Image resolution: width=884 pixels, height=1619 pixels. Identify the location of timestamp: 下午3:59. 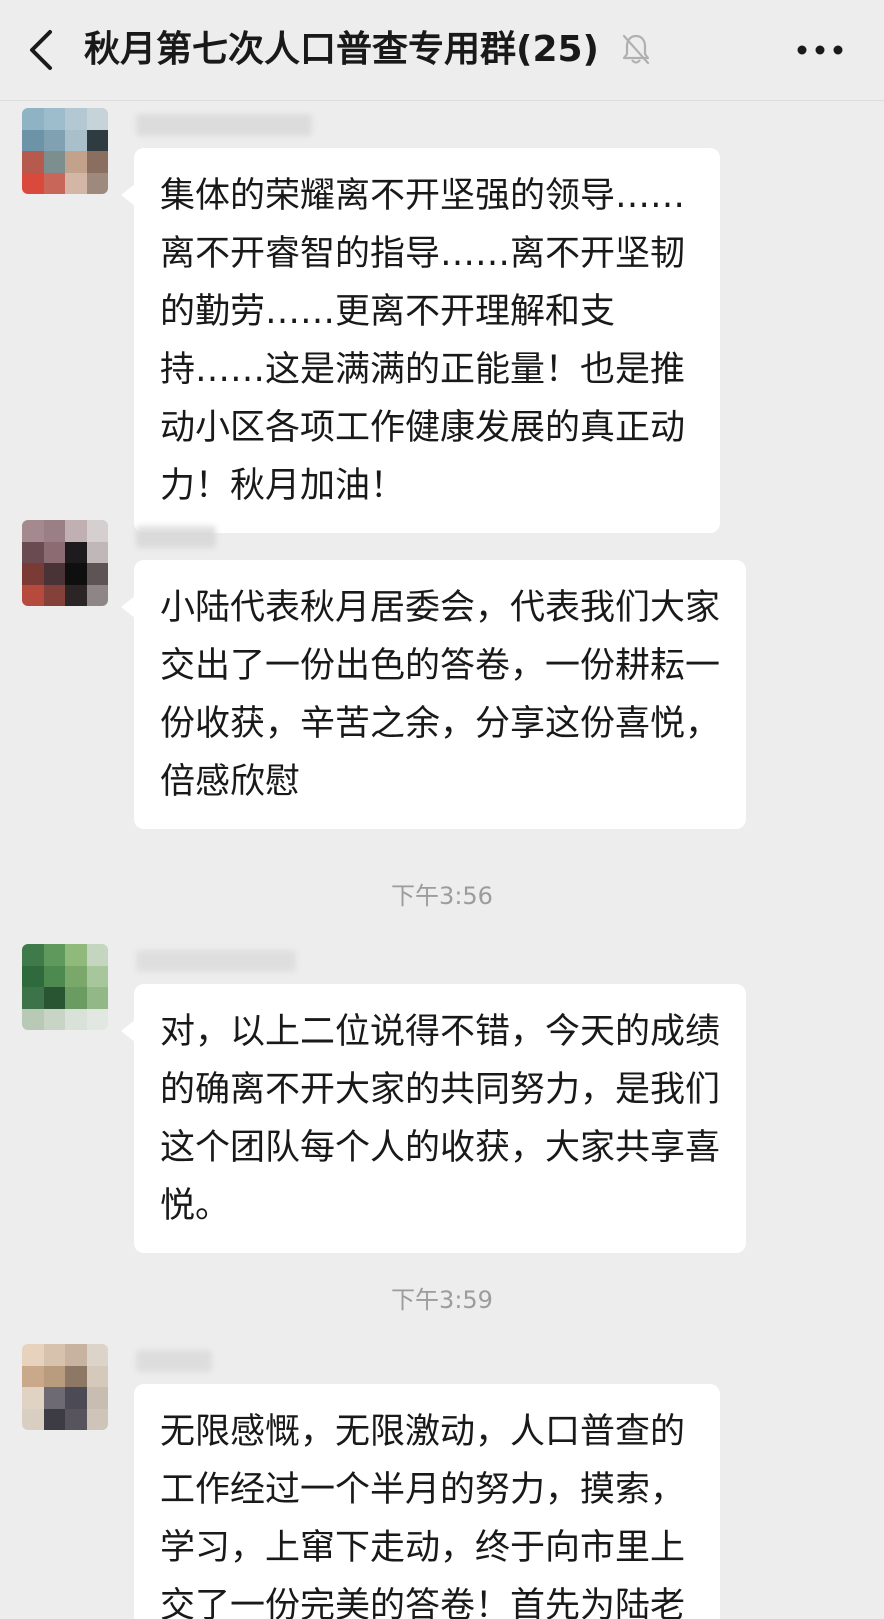
(442, 1300).